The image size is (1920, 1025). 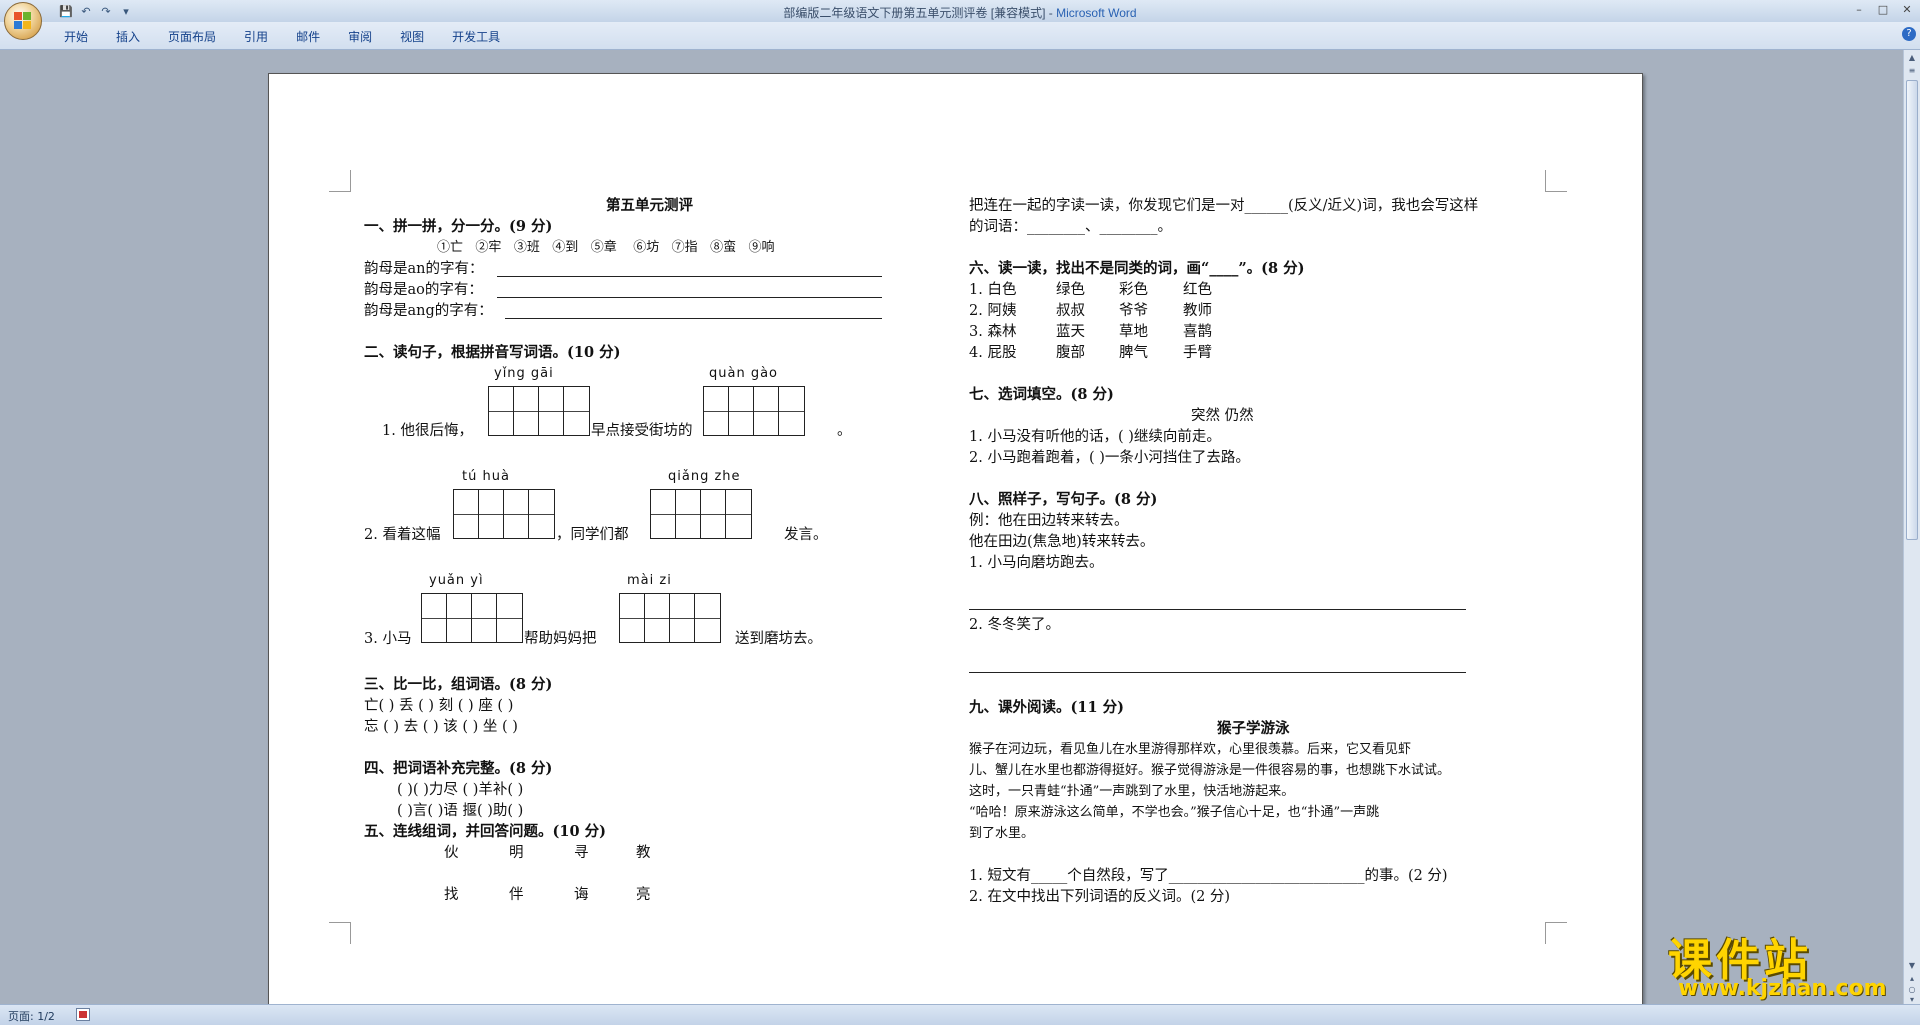 I want to click on link-word: 教, so click(x=643, y=853).